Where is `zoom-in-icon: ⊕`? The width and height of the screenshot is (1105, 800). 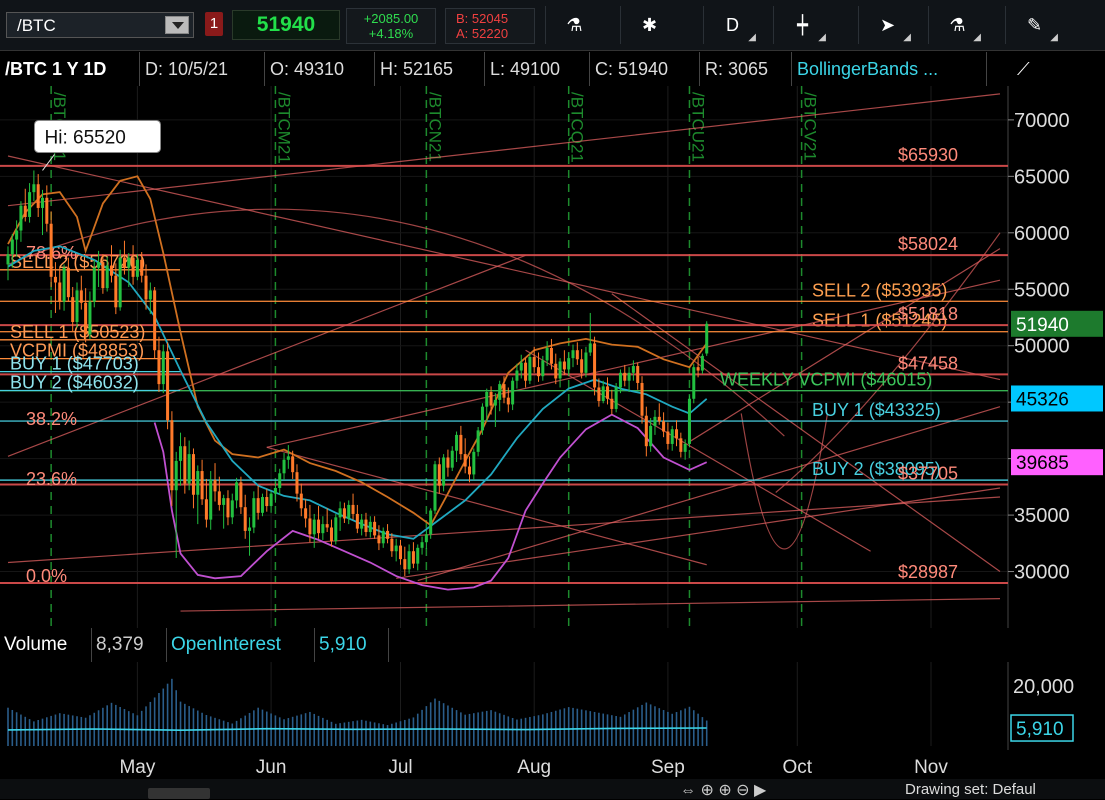
zoom-in-icon: ⊕ is located at coordinates (724, 790).